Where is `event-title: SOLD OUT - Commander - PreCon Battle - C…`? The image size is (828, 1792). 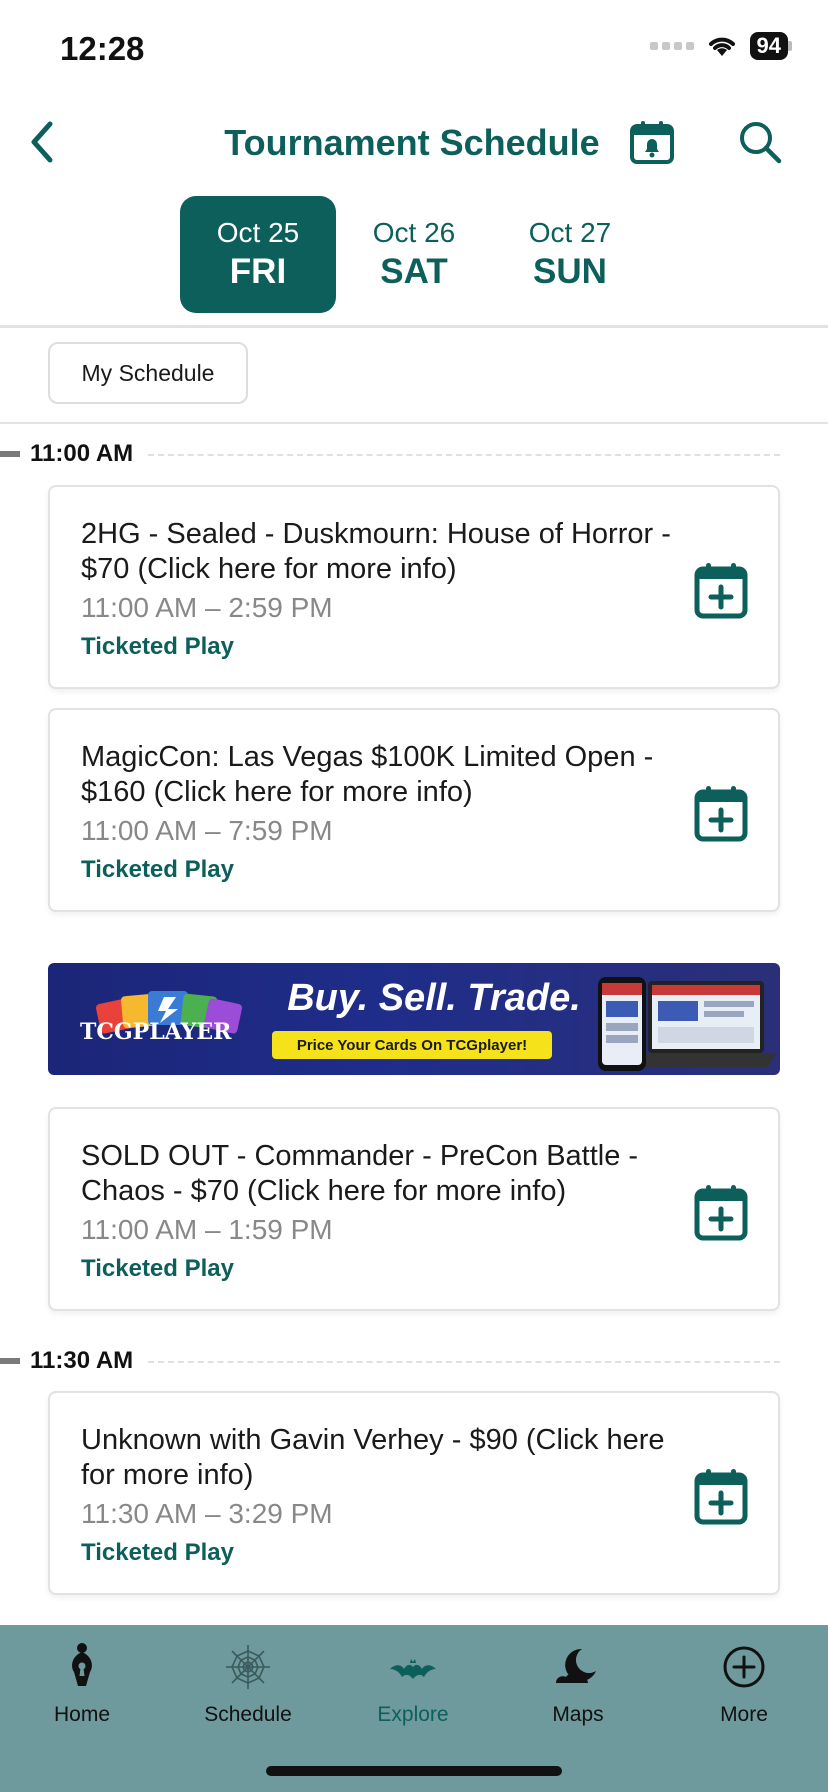 event-title: SOLD OUT - Commander - PreCon Battle - C… is located at coordinates (360, 1173).